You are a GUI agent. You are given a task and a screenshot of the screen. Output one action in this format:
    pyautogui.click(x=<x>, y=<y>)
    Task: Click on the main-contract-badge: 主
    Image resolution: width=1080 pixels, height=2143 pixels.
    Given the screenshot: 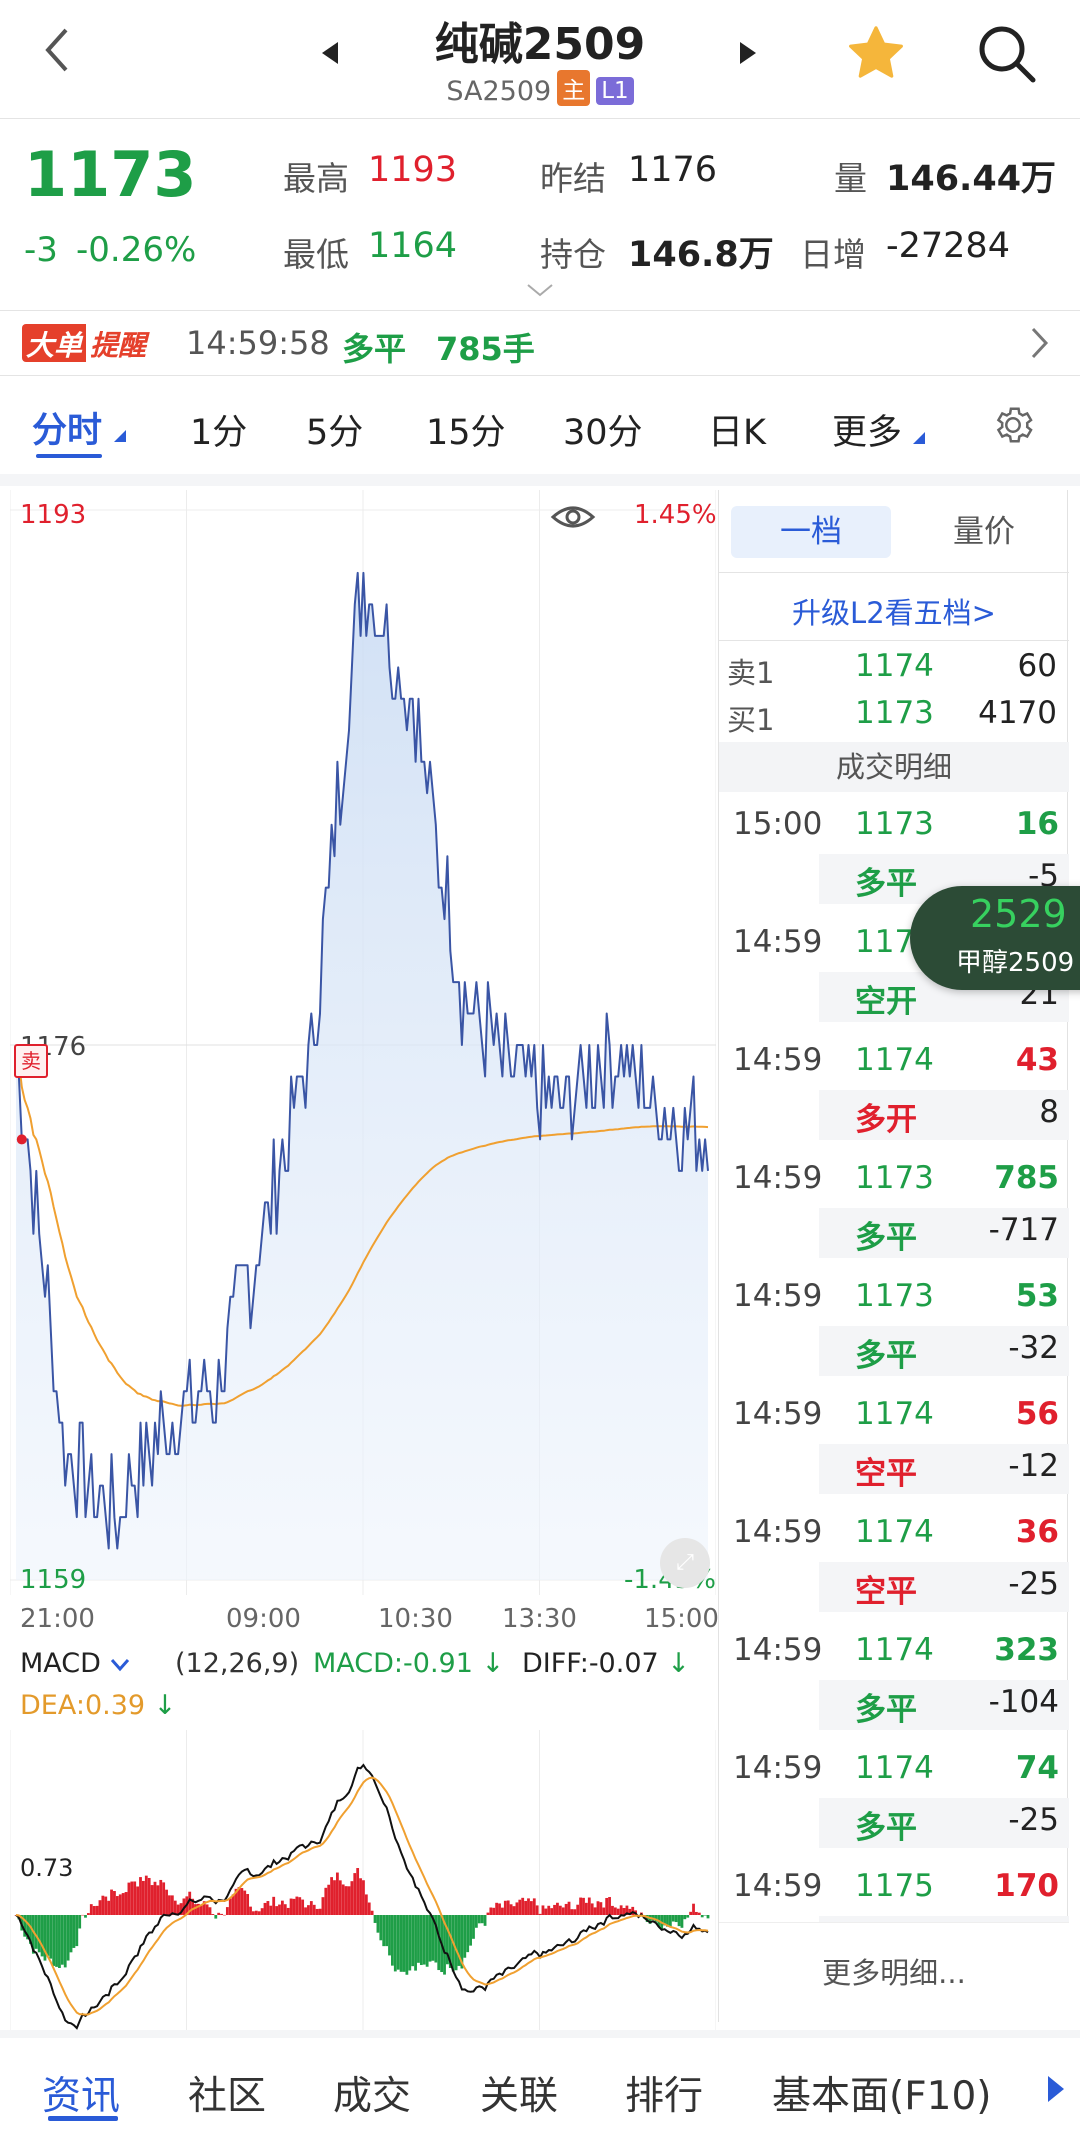 What is the action you would take?
    pyautogui.click(x=574, y=88)
    